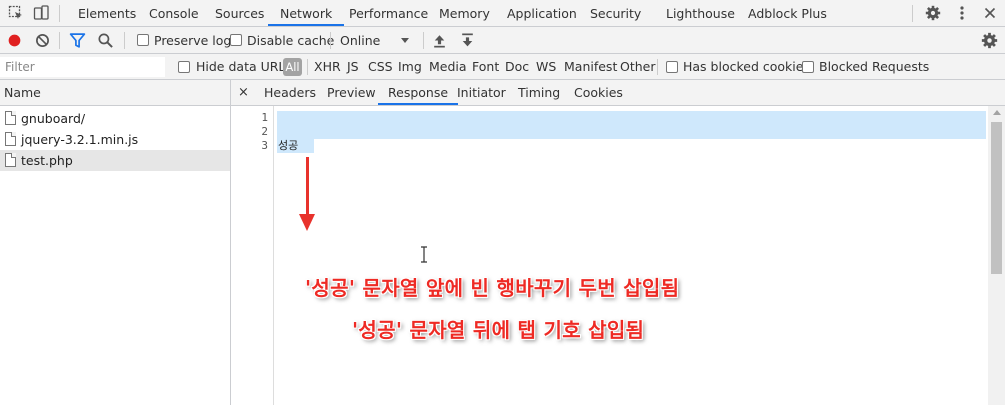  What do you see at coordinates (962, 13) in the screenshot?
I see `kebab-menu-icon` at bounding box center [962, 13].